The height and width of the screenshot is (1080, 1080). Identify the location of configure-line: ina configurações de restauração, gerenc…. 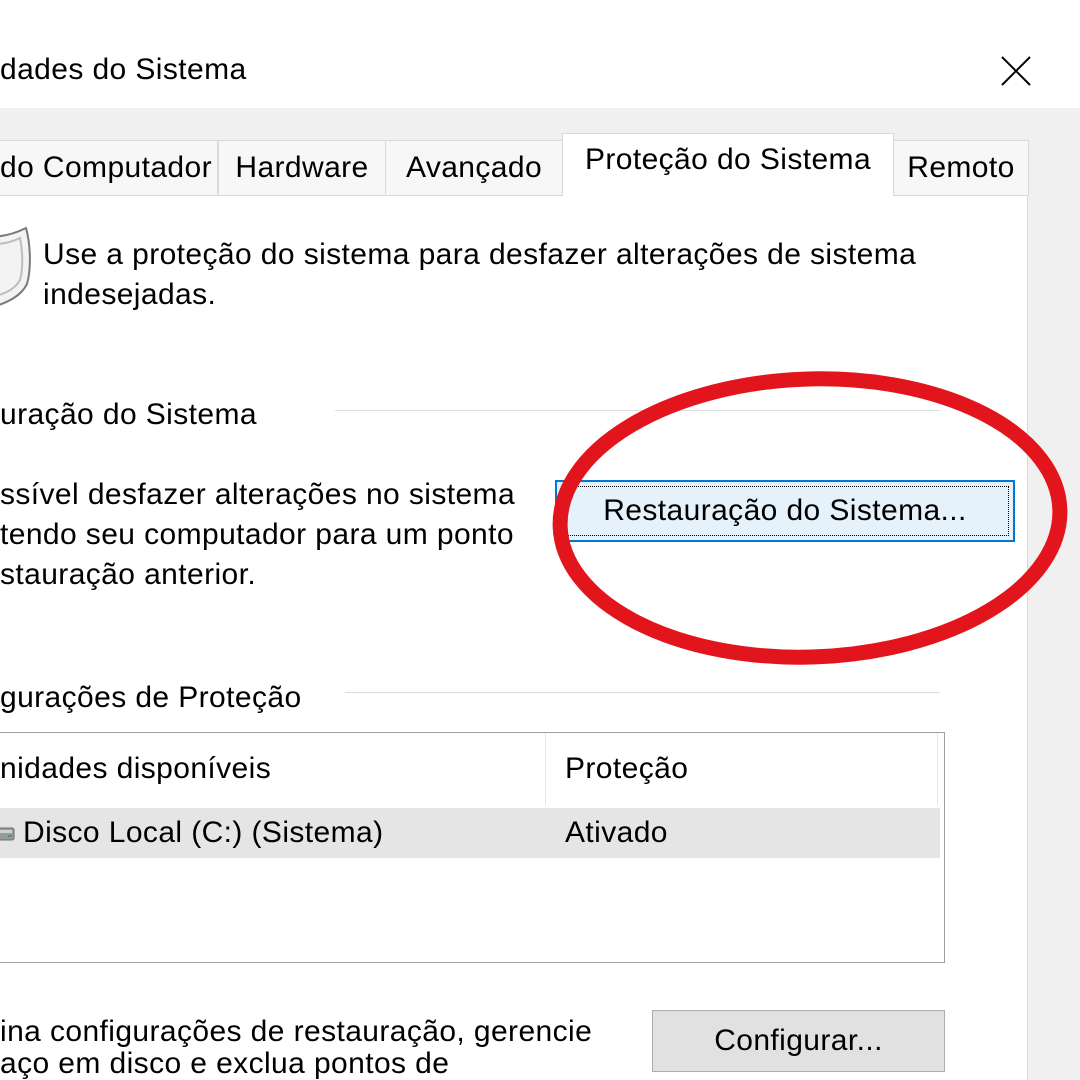
(296, 1031).